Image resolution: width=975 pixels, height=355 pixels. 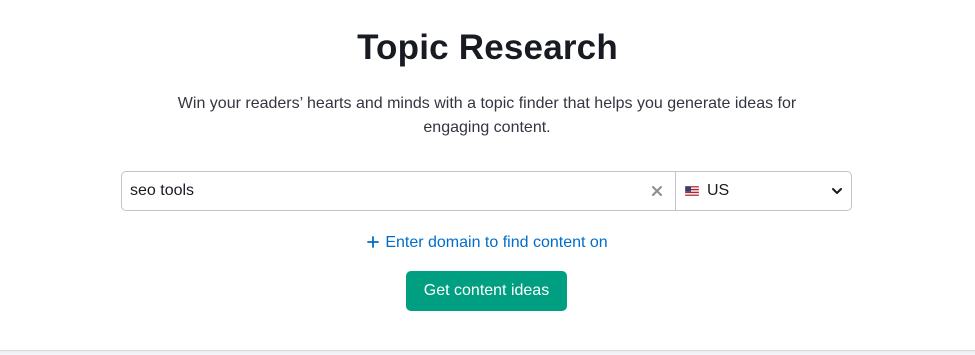 What do you see at coordinates (763, 191) in the screenshot?
I see `database-select: US` at bounding box center [763, 191].